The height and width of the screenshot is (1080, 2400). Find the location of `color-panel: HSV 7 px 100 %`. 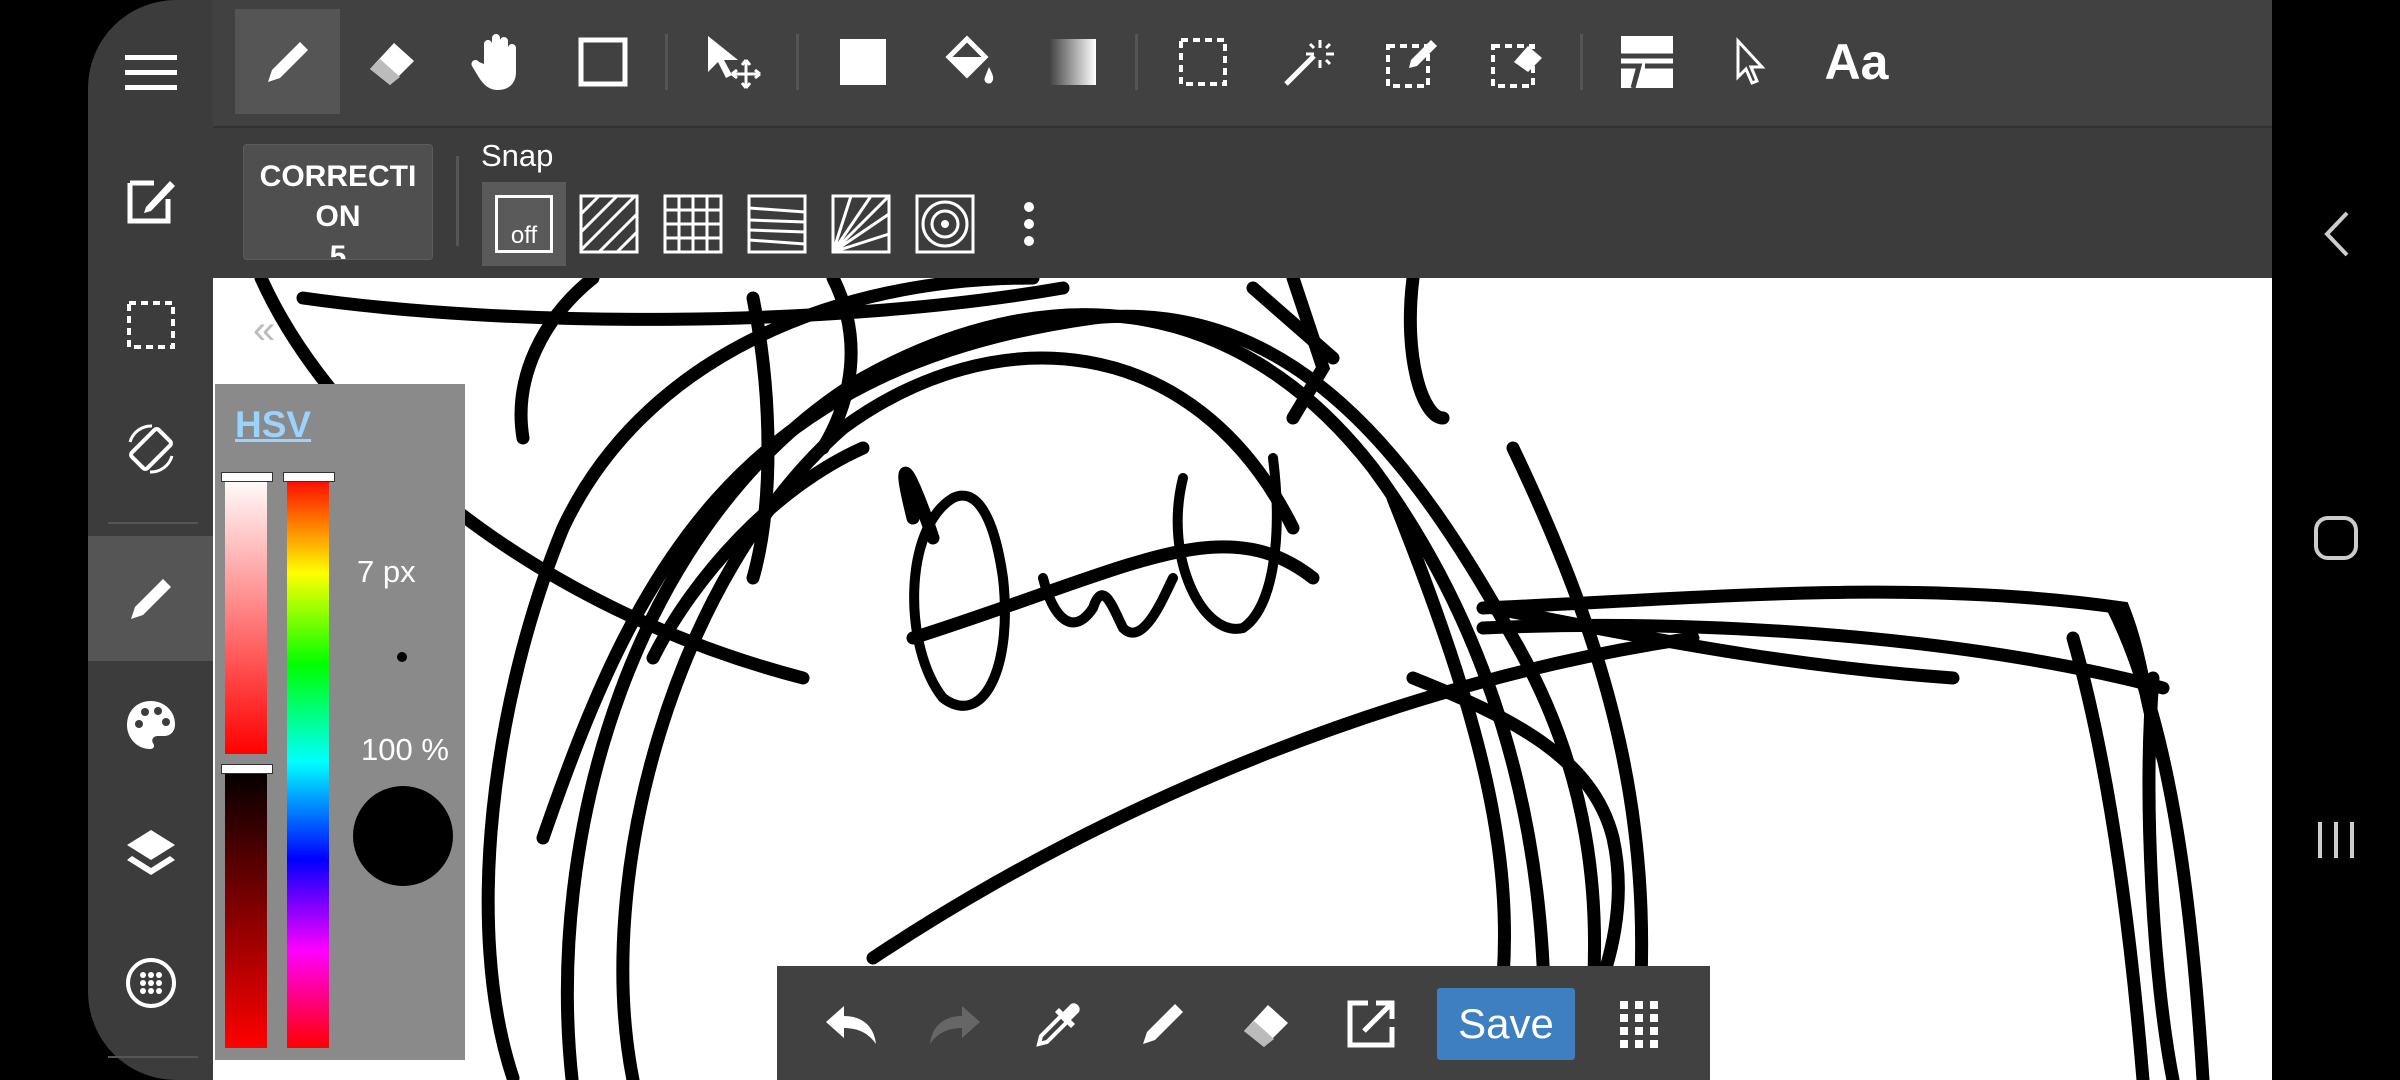

color-panel: HSV 7 px 100 % is located at coordinates (340, 722).